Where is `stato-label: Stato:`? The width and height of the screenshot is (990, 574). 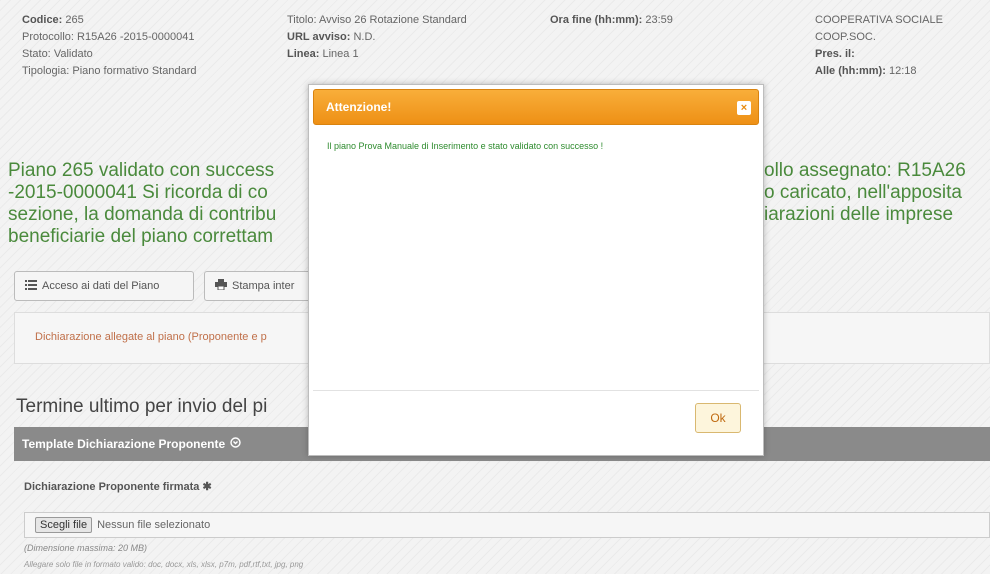 stato-label: Stato: is located at coordinates (36, 54).